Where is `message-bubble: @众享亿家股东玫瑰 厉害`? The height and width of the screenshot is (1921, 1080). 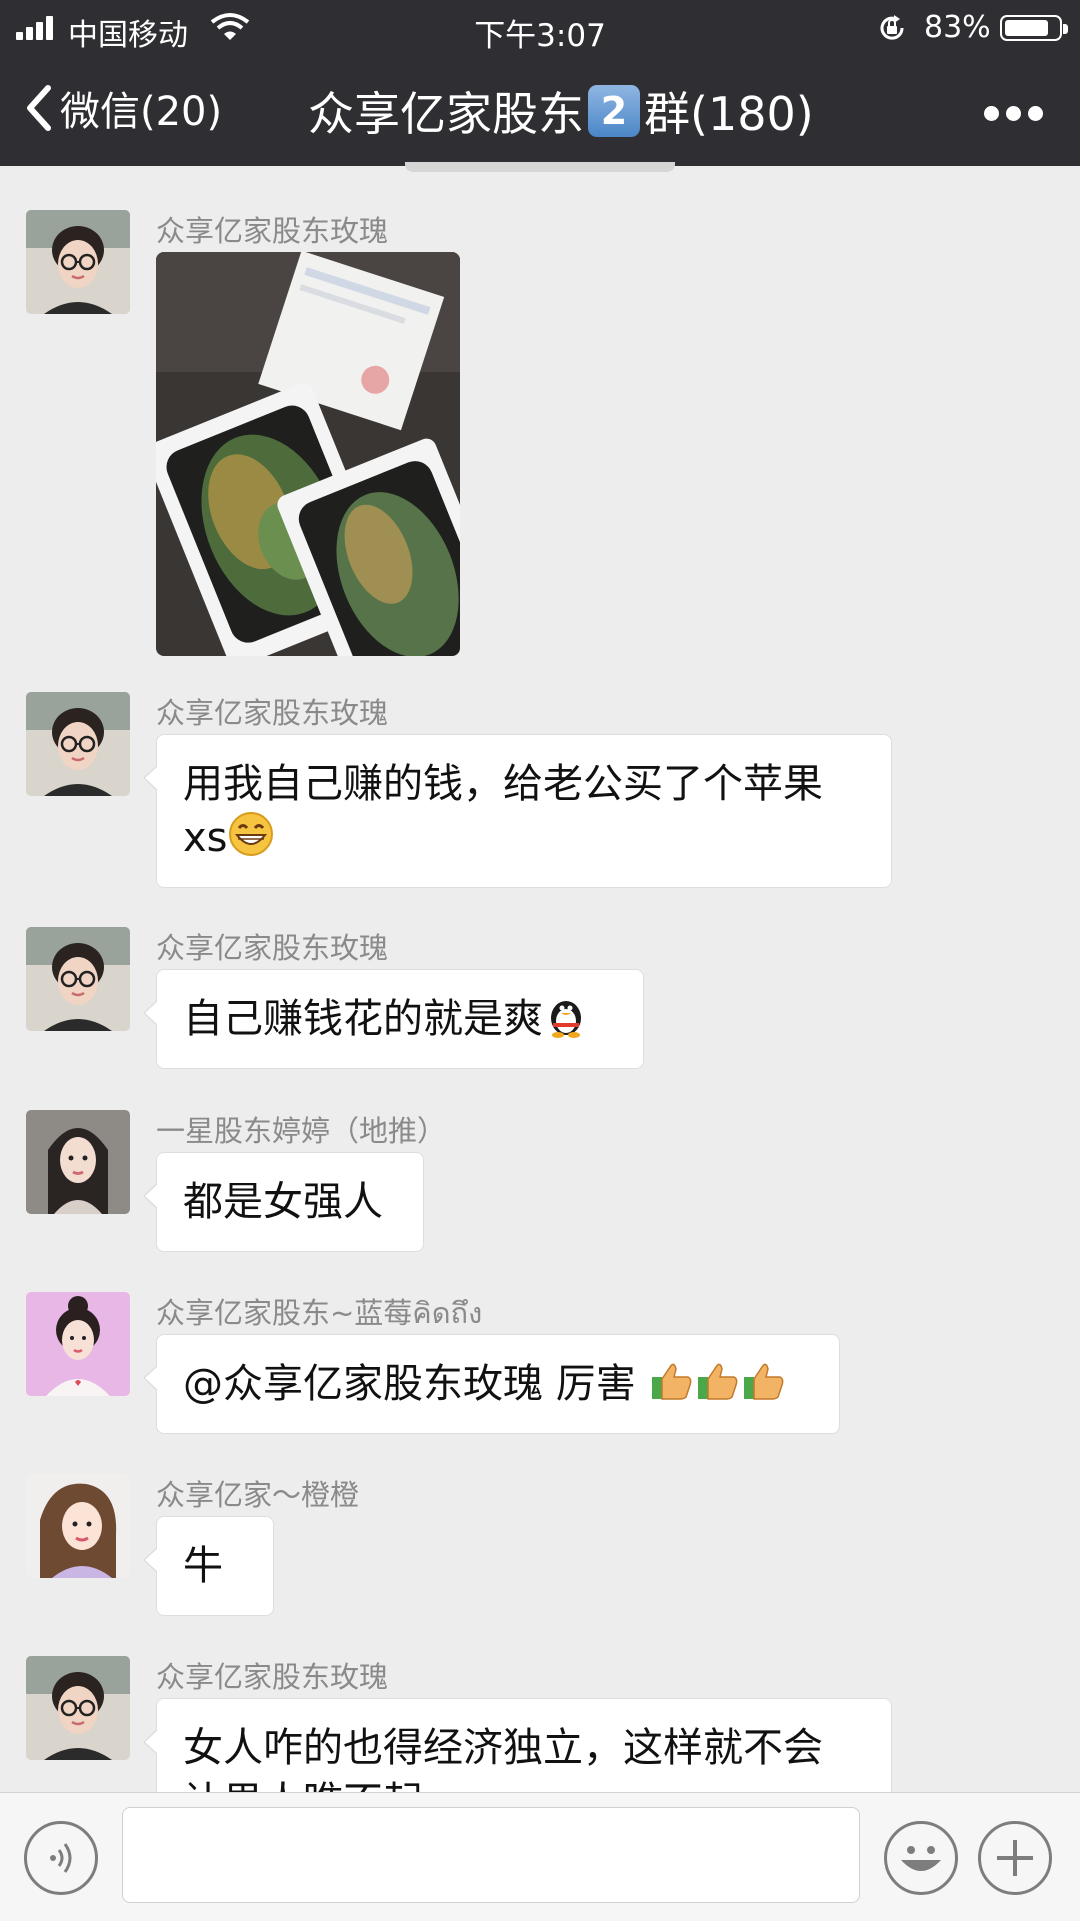 message-bubble: @众享亿家股东玫瑰 厉害 is located at coordinates (491, 1384).